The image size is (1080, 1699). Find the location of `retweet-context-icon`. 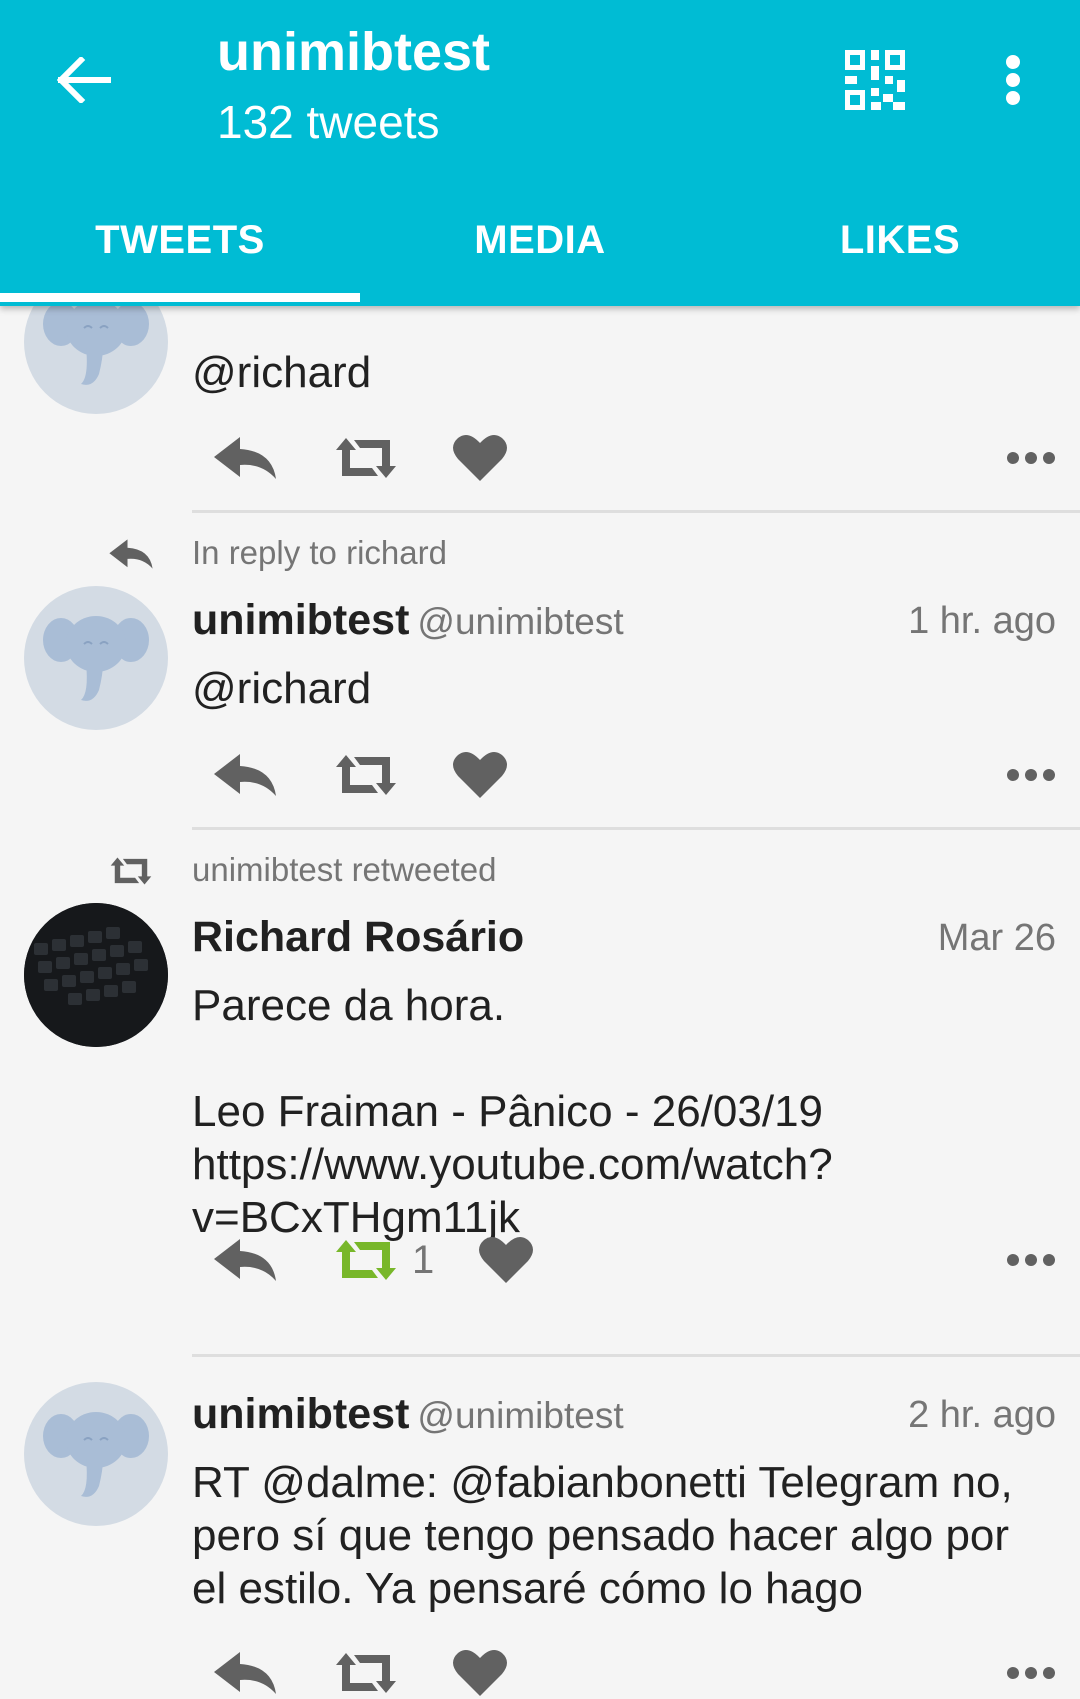

retweet-context-icon is located at coordinates (131, 871).